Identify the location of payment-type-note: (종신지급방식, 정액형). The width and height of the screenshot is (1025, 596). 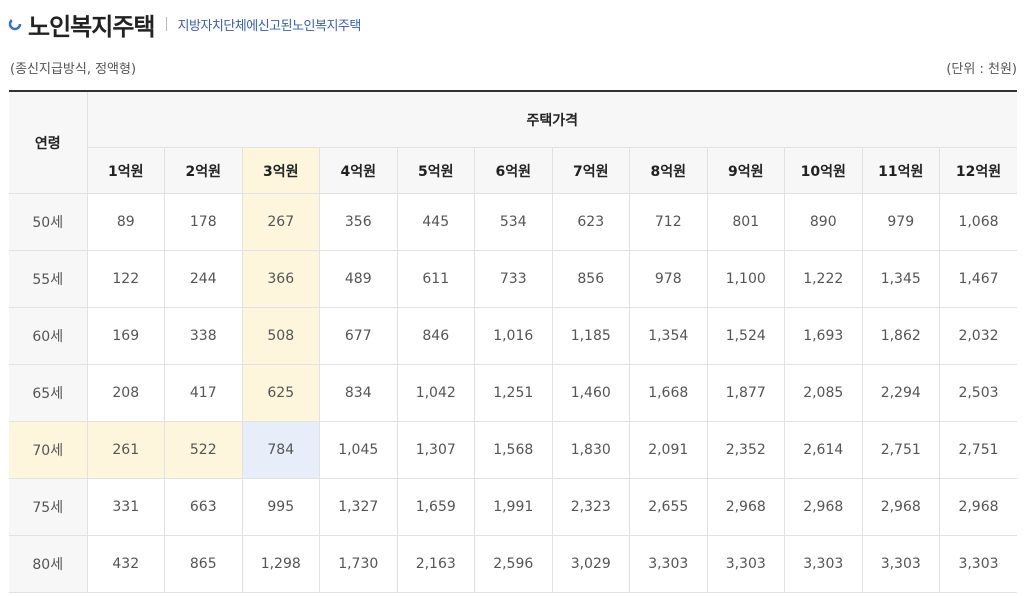
(73, 69).